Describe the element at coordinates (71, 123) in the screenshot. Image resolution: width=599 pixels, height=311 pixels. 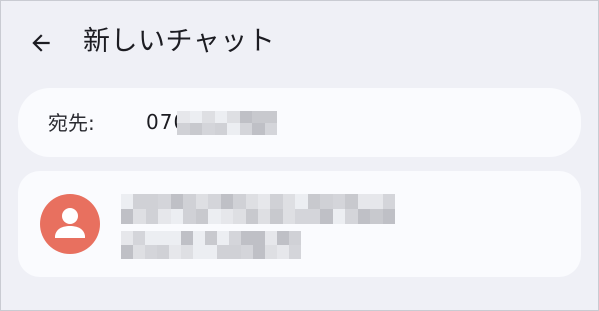
I see `recipient-label: 宛先:` at that location.